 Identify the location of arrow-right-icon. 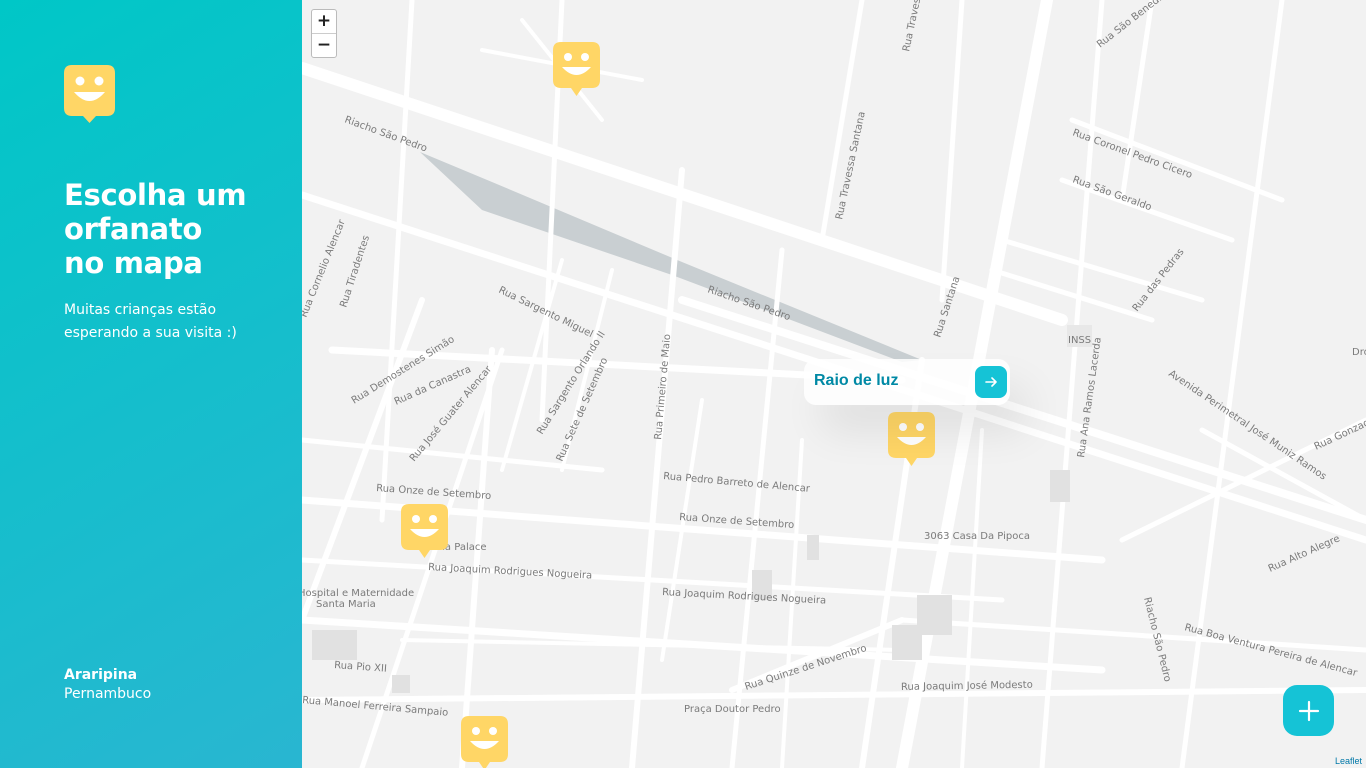
(991, 382).